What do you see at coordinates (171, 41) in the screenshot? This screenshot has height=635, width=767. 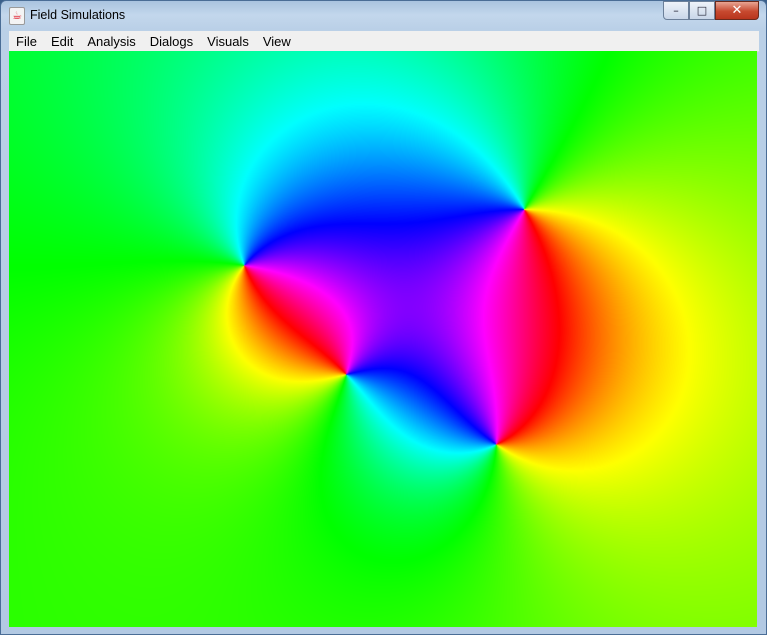 I see `menu-dialogs: Dialogs` at bounding box center [171, 41].